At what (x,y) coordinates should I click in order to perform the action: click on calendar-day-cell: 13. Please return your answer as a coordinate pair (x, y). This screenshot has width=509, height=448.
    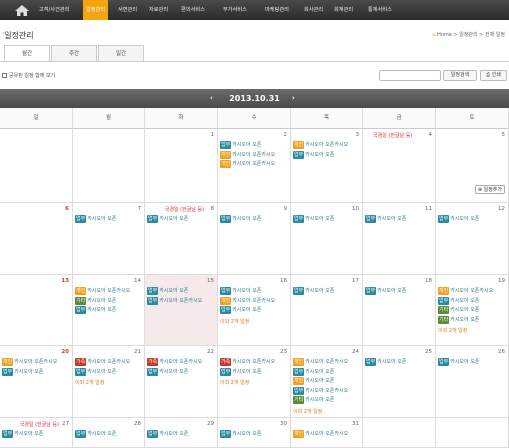
    Looking at the image, I should click on (36, 310).